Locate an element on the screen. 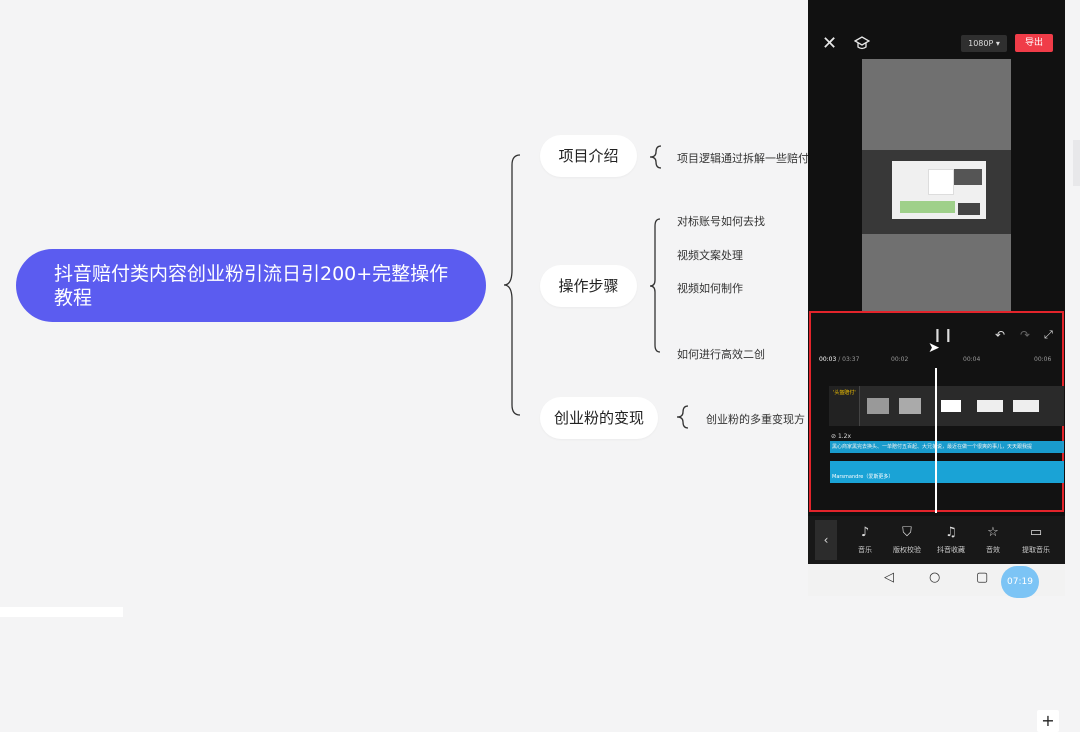 The image size is (1080, 732). video-clip-track: '头盔赔付' is located at coordinates (946, 406).